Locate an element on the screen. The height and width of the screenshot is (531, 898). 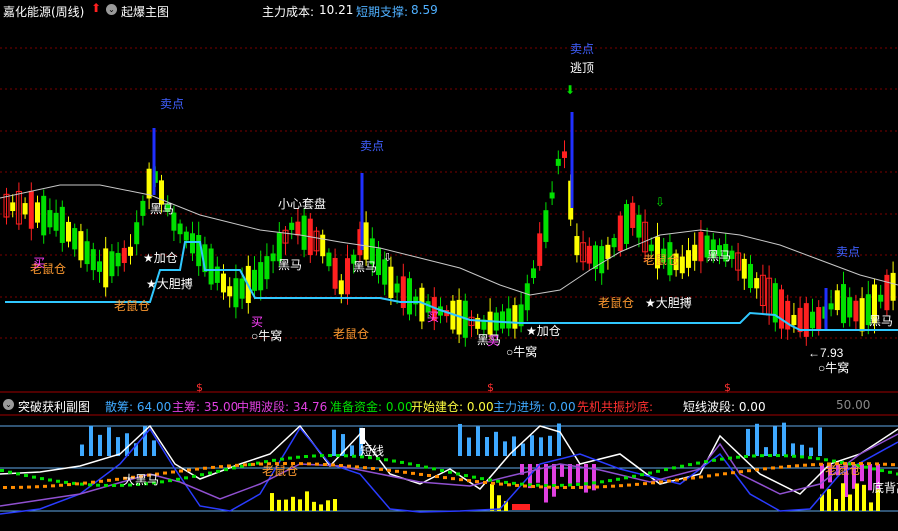
sub-white-bar is located at coordinates (362, 436).